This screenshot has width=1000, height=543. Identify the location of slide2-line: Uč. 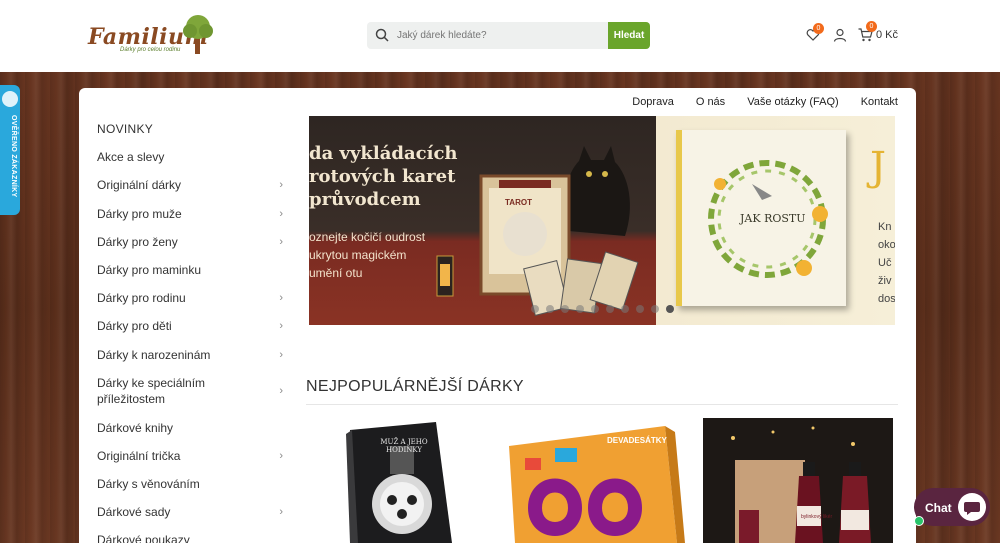
(885, 263).